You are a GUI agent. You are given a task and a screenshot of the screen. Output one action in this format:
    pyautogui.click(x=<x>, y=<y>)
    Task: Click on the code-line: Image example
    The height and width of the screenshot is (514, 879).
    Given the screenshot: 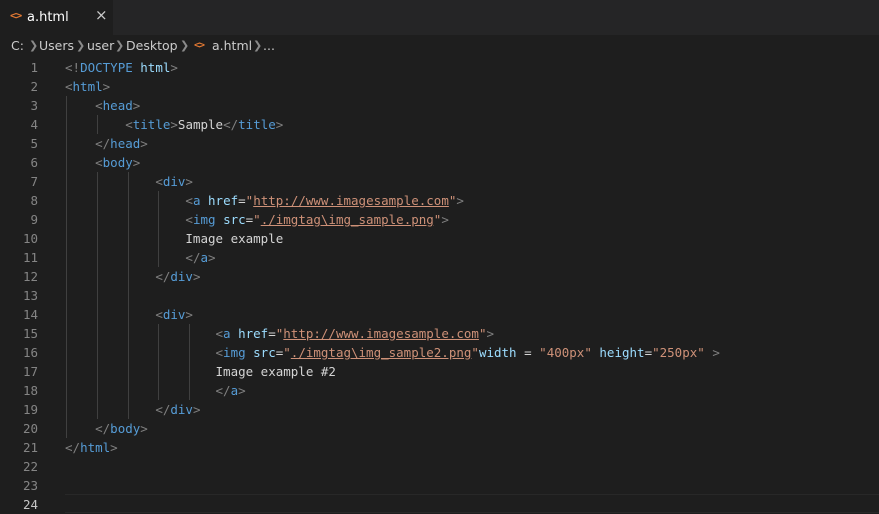 What is the action you would take?
    pyautogui.click(x=174, y=238)
    